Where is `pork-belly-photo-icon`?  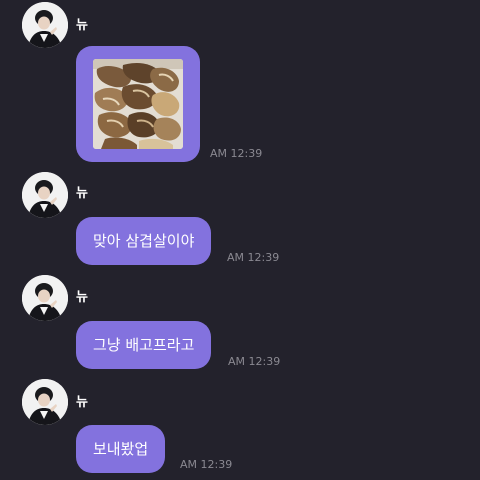 pork-belly-photo-icon is located at coordinates (138, 104).